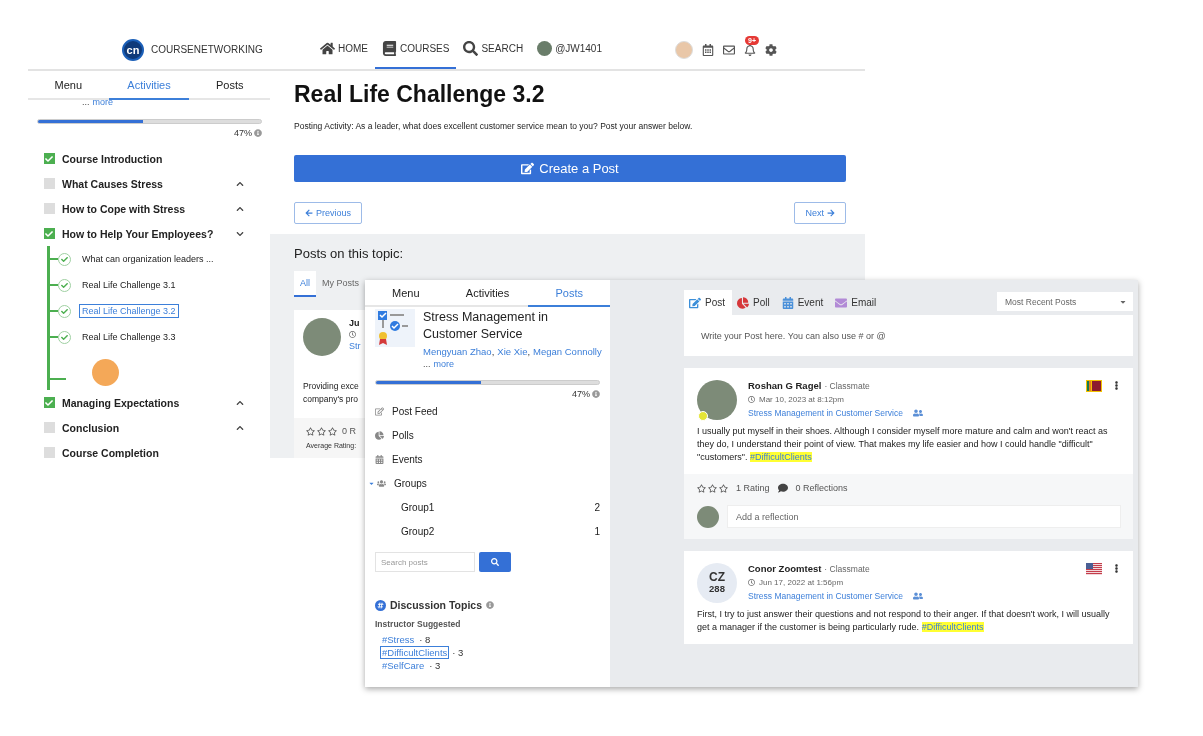 This screenshot has width=1203, height=736. Describe the element at coordinates (305, 284) in the screenshot. I see `filter-tab: All` at that location.